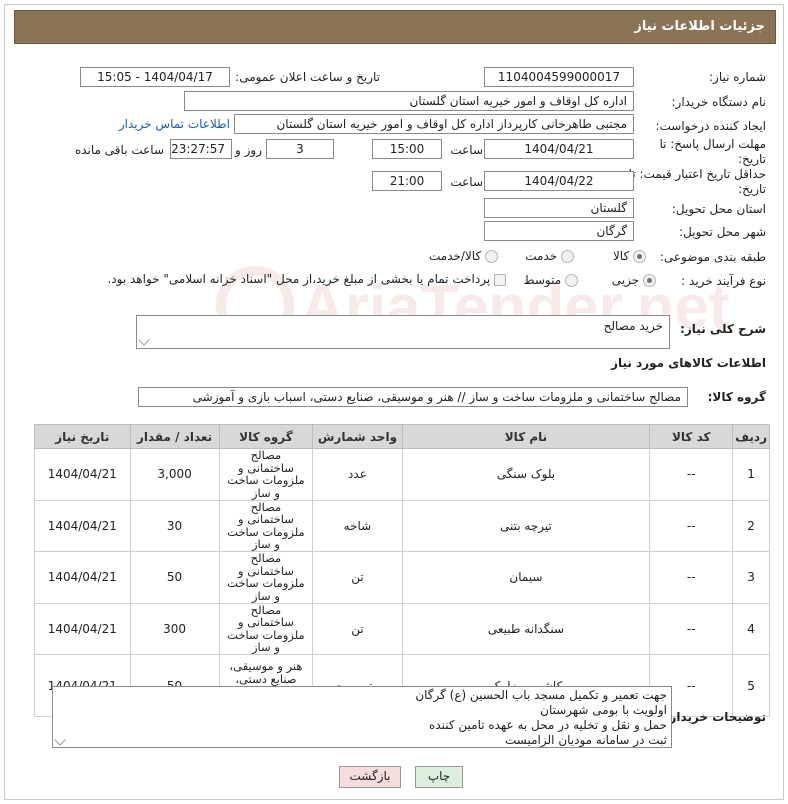 This screenshot has width=788, height=804. I want to click on category-goods-label: کالا, so click(621, 256).